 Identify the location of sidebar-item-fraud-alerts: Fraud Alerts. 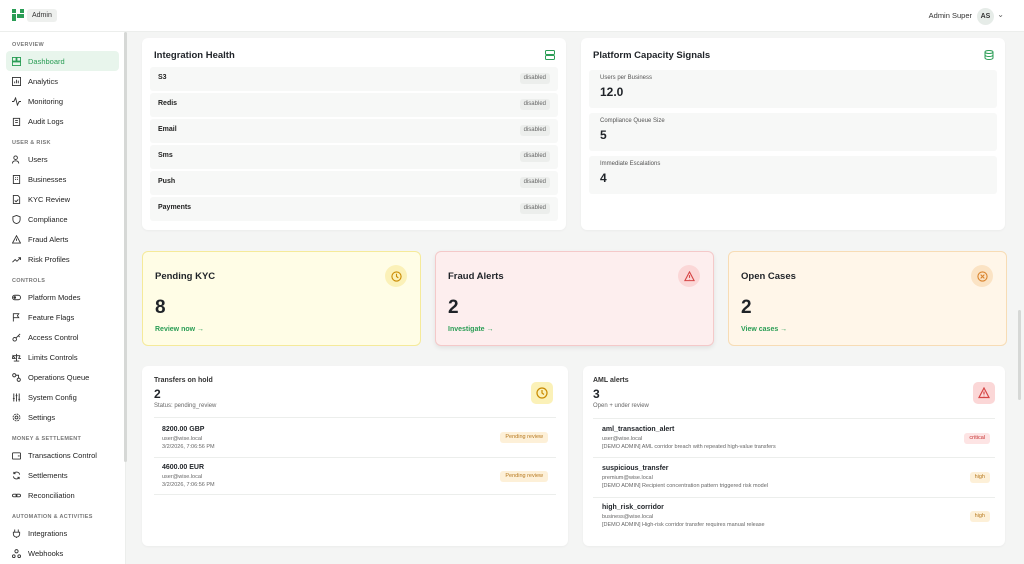
(62, 239).